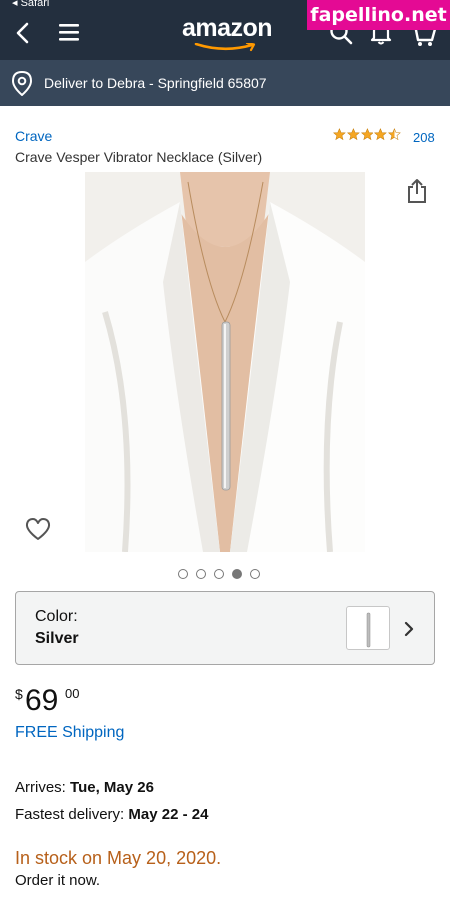 This screenshot has height=902, width=450. What do you see at coordinates (227, 28) in the screenshot?
I see `logo-text: amazon` at bounding box center [227, 28].